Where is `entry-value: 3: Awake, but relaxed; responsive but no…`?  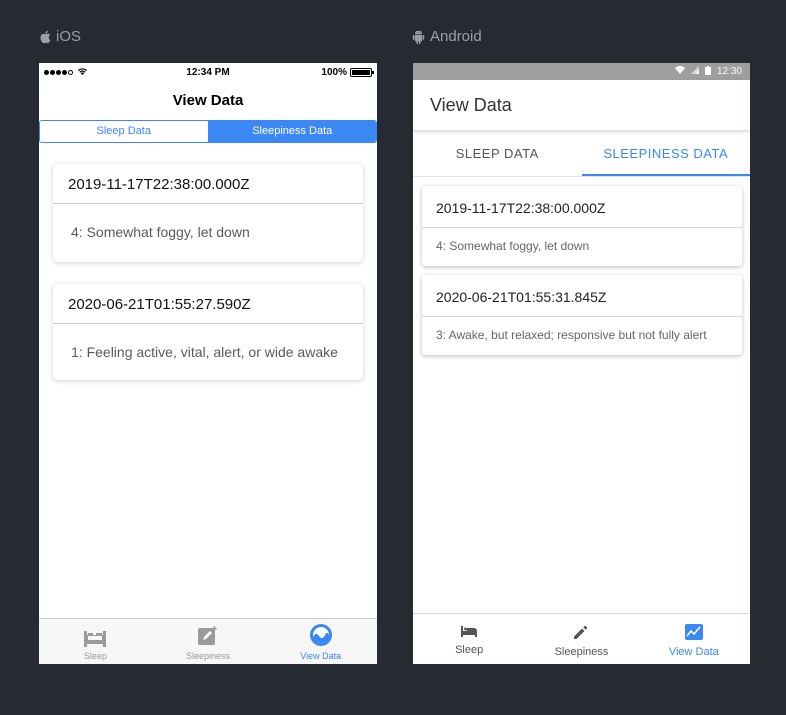 entry-value: 3: Awake, but relaxed; responsive but no… is located at coordinates (571, 335).